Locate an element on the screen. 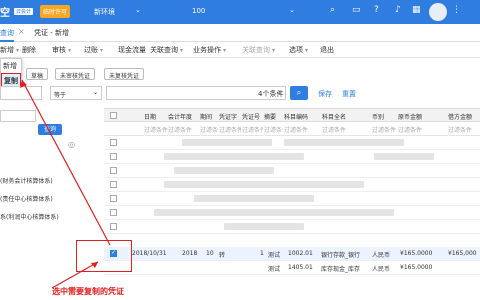 This screenshot has height=300, width=480. chat-icon: ▭ is located at coordinates (356, 10).